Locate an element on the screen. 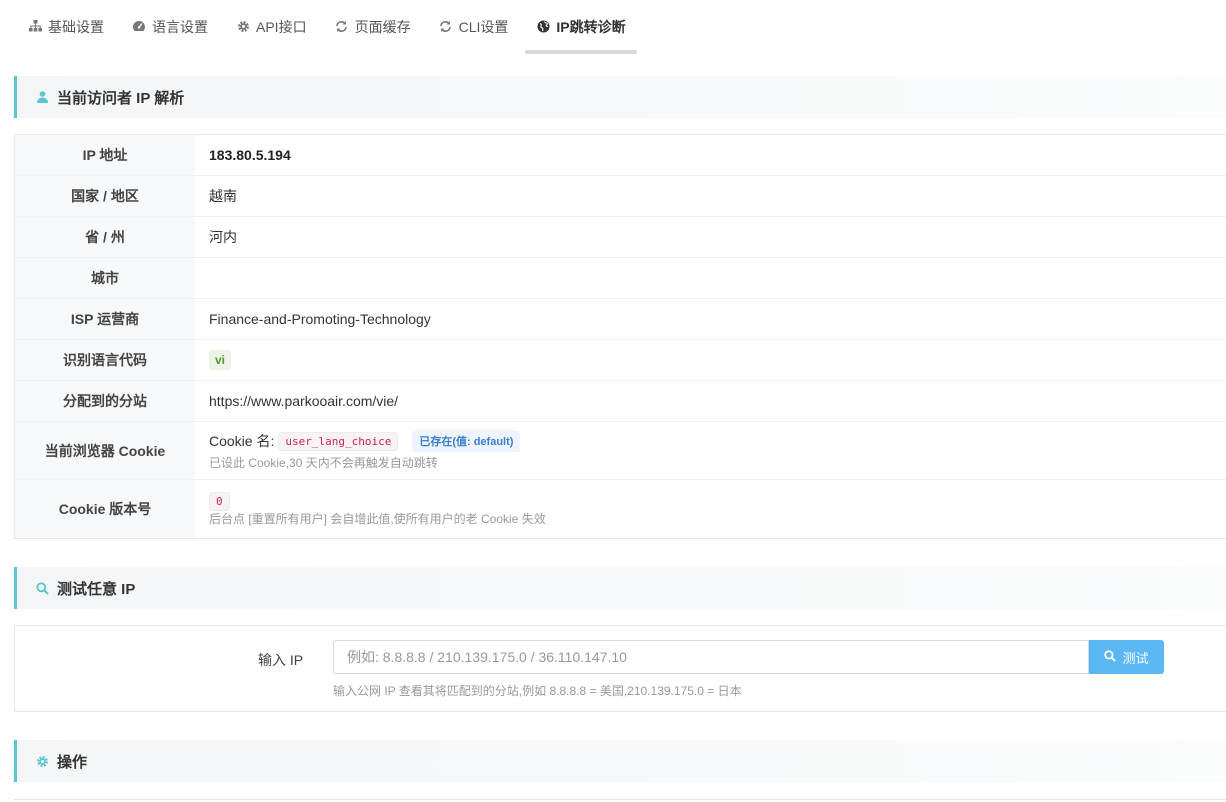 The height and width of the screenshot is (802, 1226). section-header-test-ip: 测试任意 IP is located at coordinates (620, 588).